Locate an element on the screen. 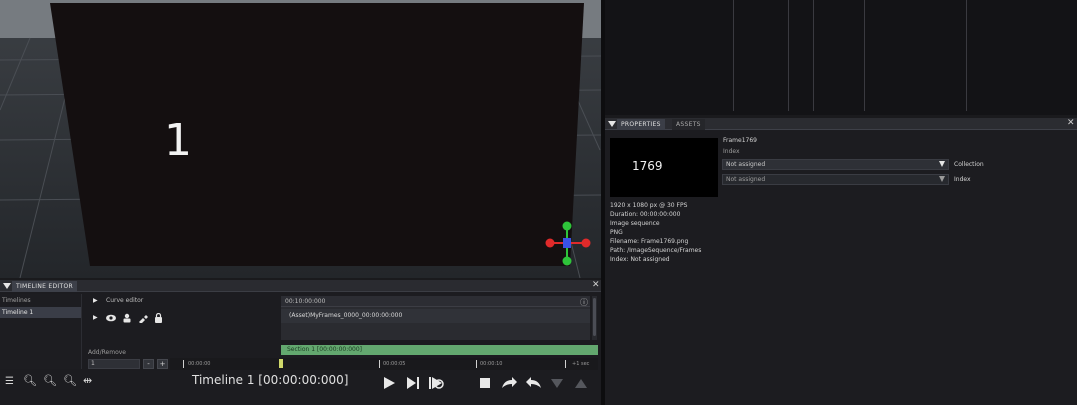  asset-name: Frame1769 is located at coordinates (740, 140).